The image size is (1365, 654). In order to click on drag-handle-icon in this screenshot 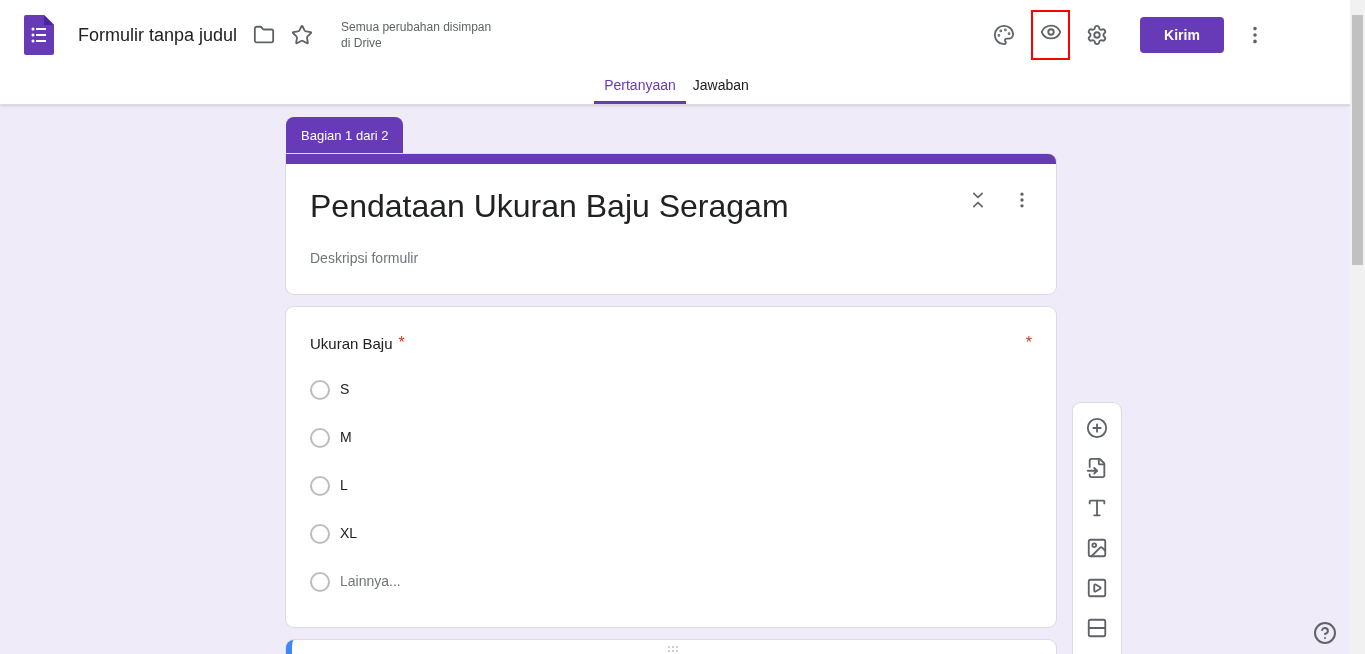, I will do `click(674, 649)`.